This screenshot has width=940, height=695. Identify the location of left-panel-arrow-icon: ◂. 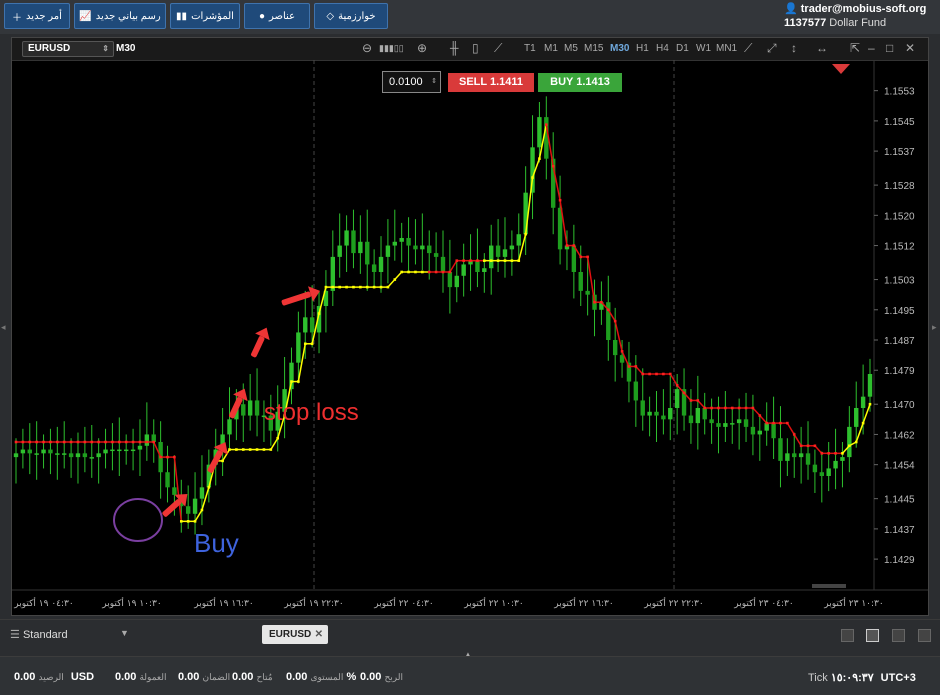
(5, 329).